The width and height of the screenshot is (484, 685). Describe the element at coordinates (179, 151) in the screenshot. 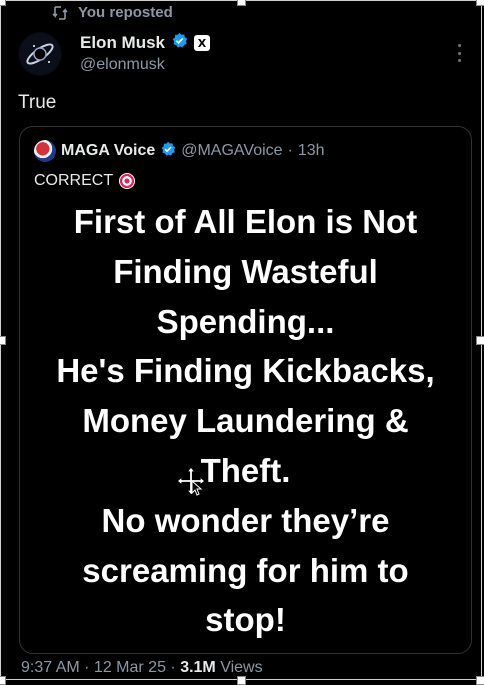

I see `quote-header: MAGA Voice @MAGAVoice · 13h` at that location.